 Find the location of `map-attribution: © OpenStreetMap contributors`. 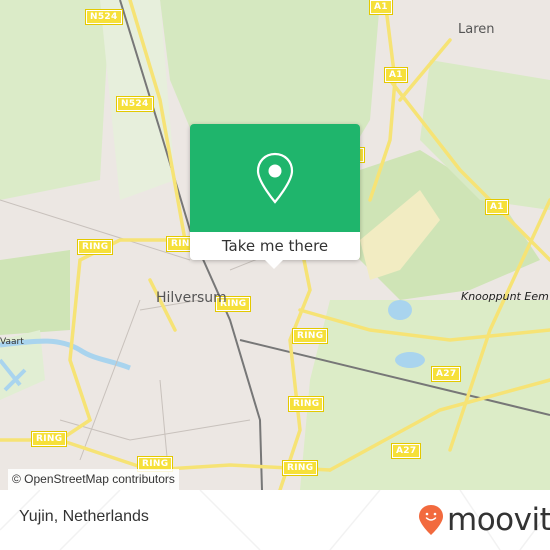

map-attribution: © OpenStreetMap contributors is located at coordinates (93, 479).